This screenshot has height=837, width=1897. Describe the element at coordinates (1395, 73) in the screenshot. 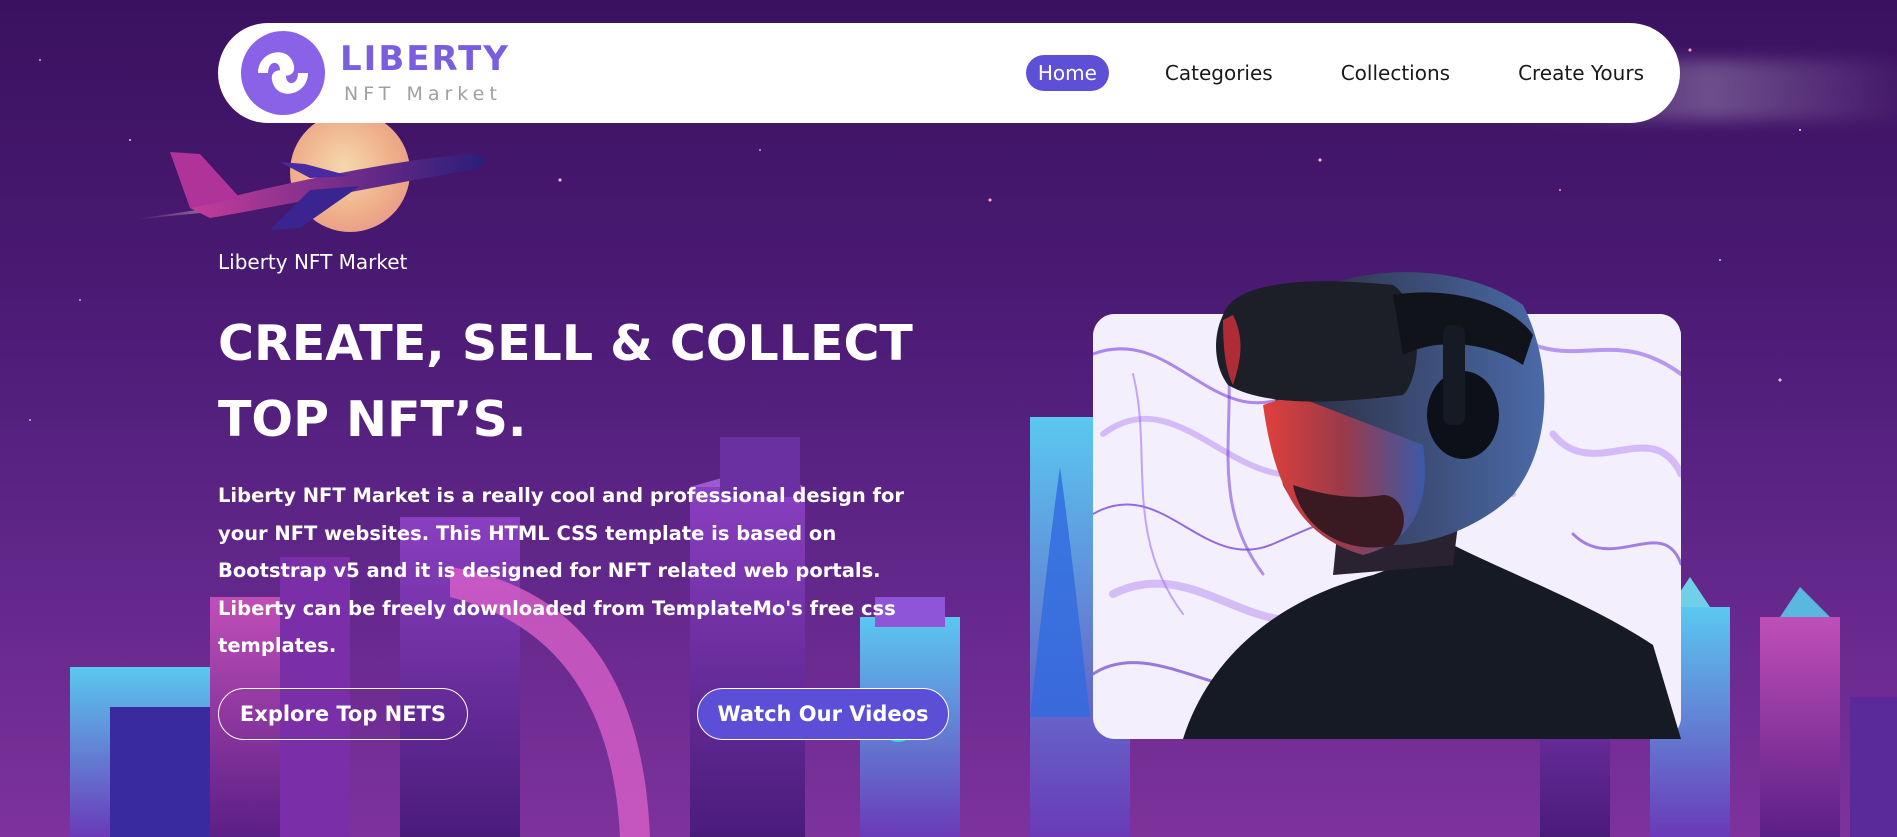

I see `nav-item-collections: Collections` at that location.